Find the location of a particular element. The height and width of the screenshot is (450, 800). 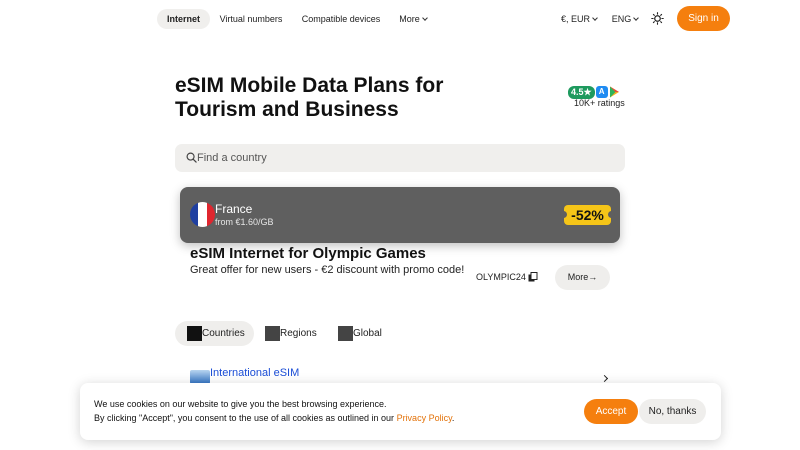

app-store-icon: A is located at coordinates (601, 92).